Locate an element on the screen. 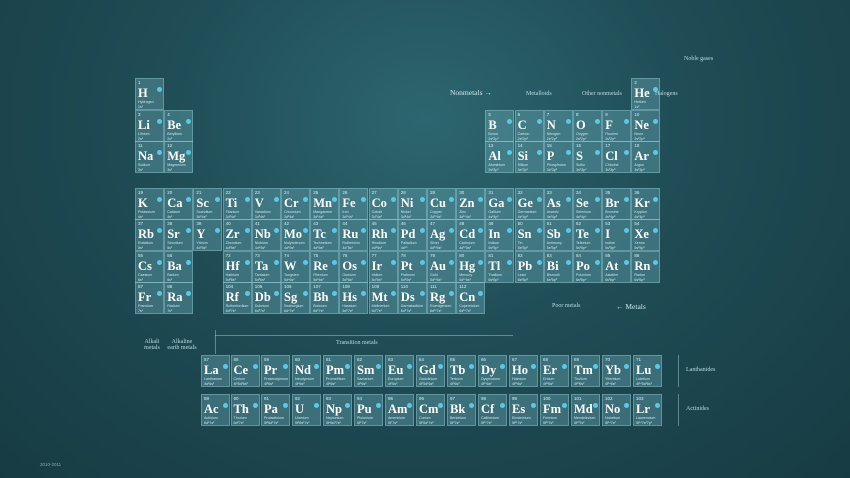 The width and height of the screenshot is (850, 478). element-hs: 108 Hs Hassium 6d⁶7s² is located at coordinates (354, 298).